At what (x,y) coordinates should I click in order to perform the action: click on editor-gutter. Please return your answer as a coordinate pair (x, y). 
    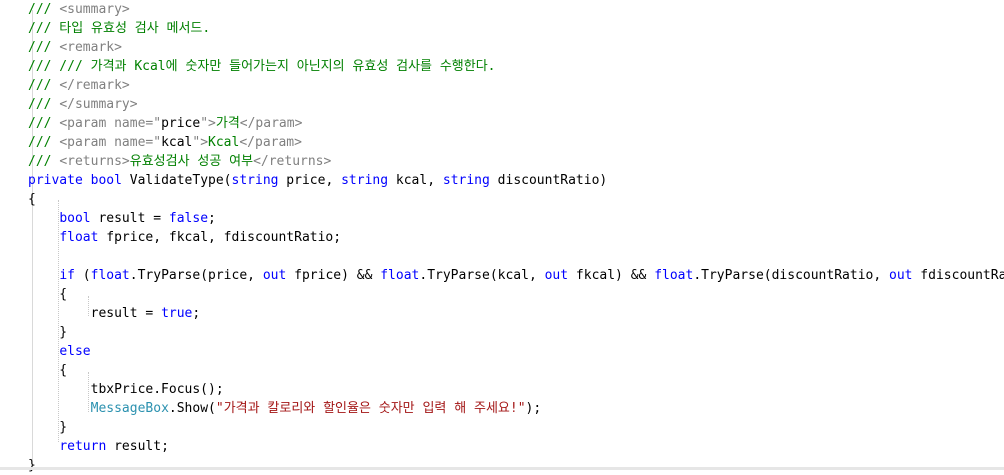
    Looking at the image, I should click on (11, 235).